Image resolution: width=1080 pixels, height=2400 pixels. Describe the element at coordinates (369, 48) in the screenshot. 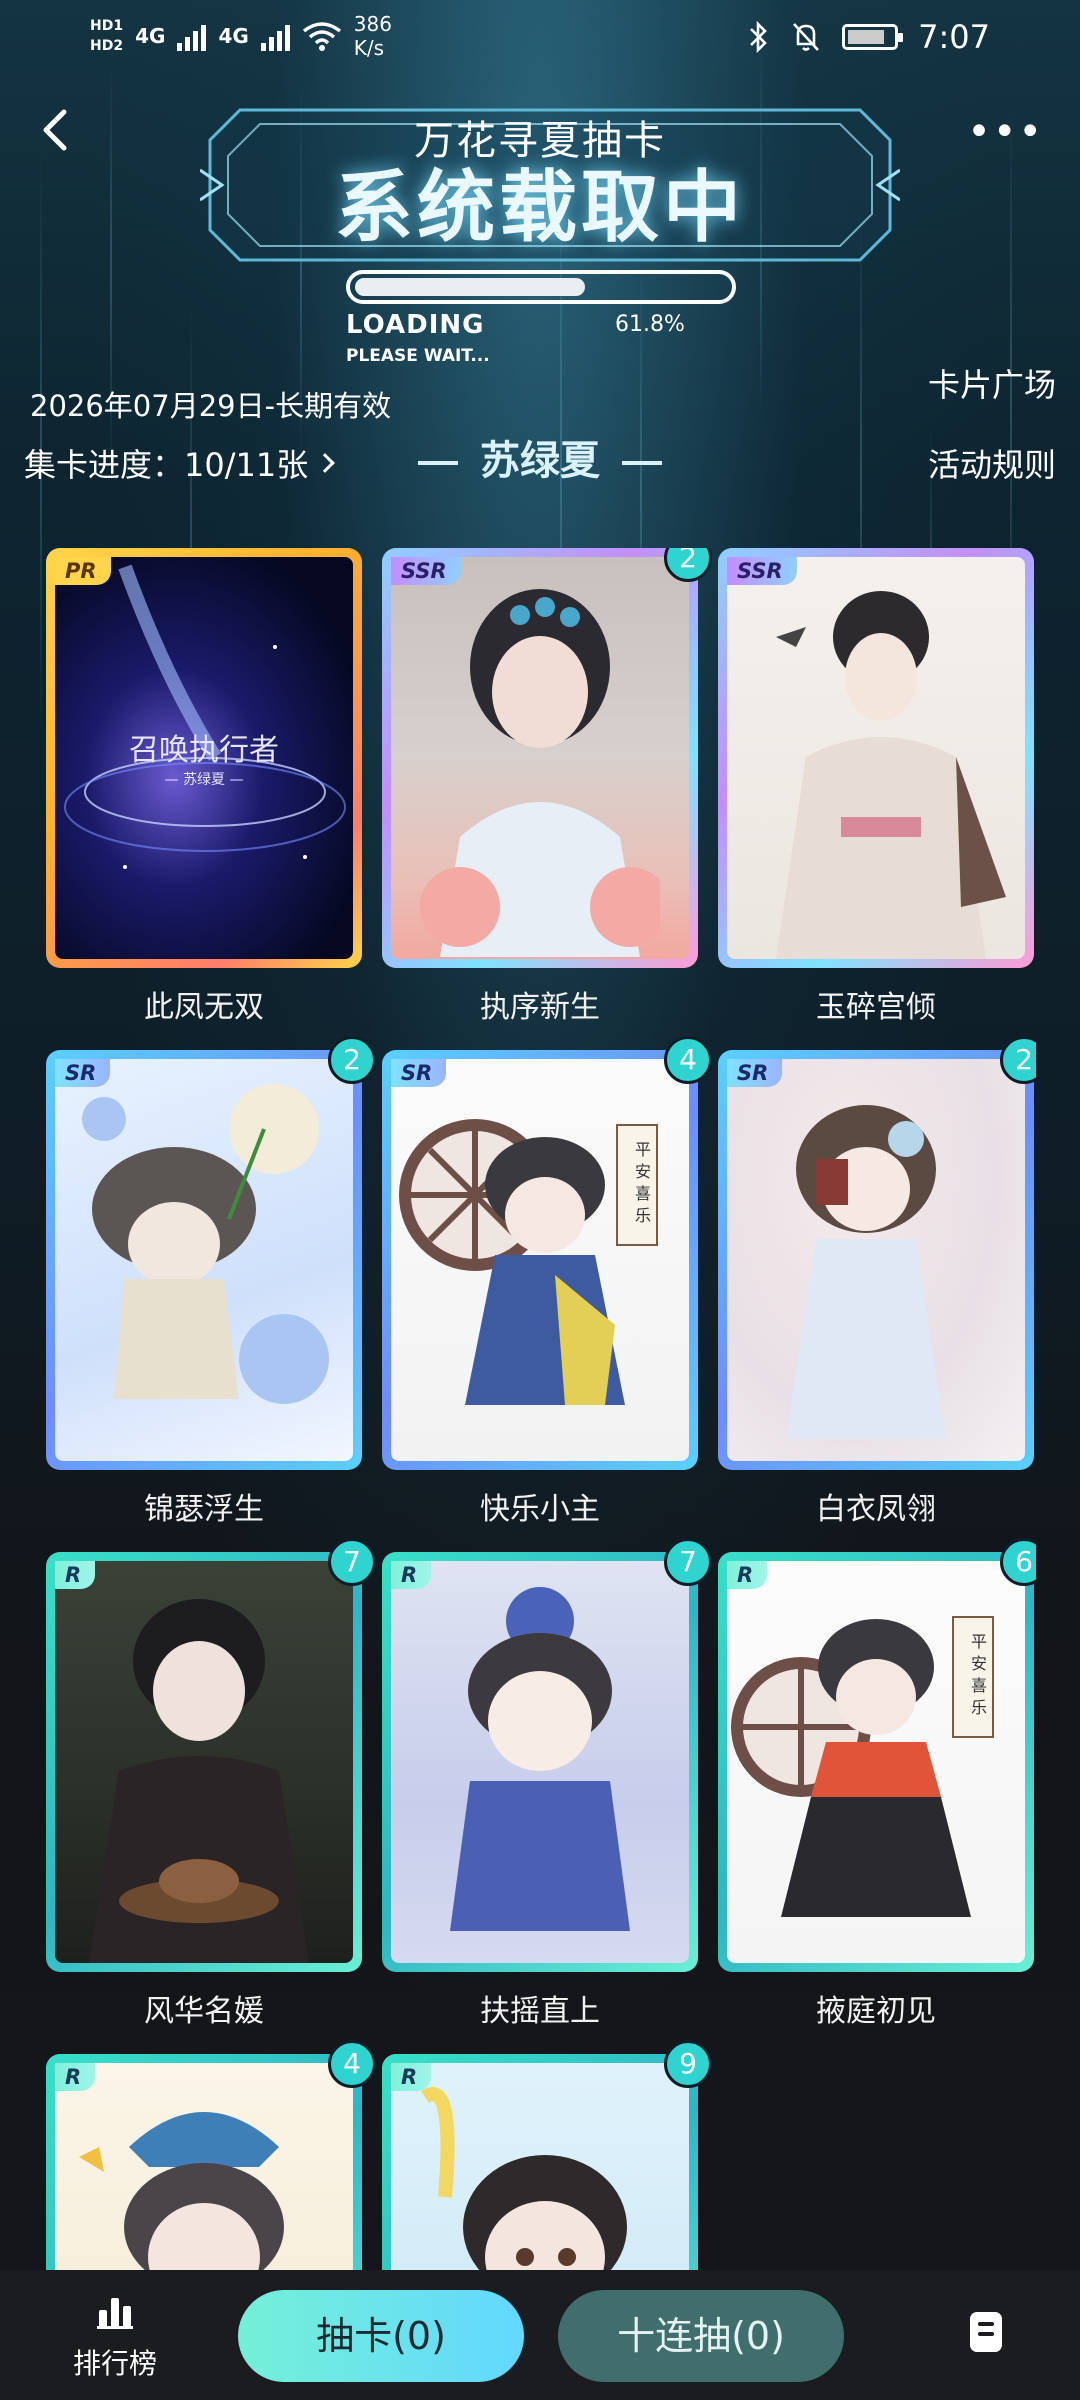

I see `speed-unit: K/s` at that location.